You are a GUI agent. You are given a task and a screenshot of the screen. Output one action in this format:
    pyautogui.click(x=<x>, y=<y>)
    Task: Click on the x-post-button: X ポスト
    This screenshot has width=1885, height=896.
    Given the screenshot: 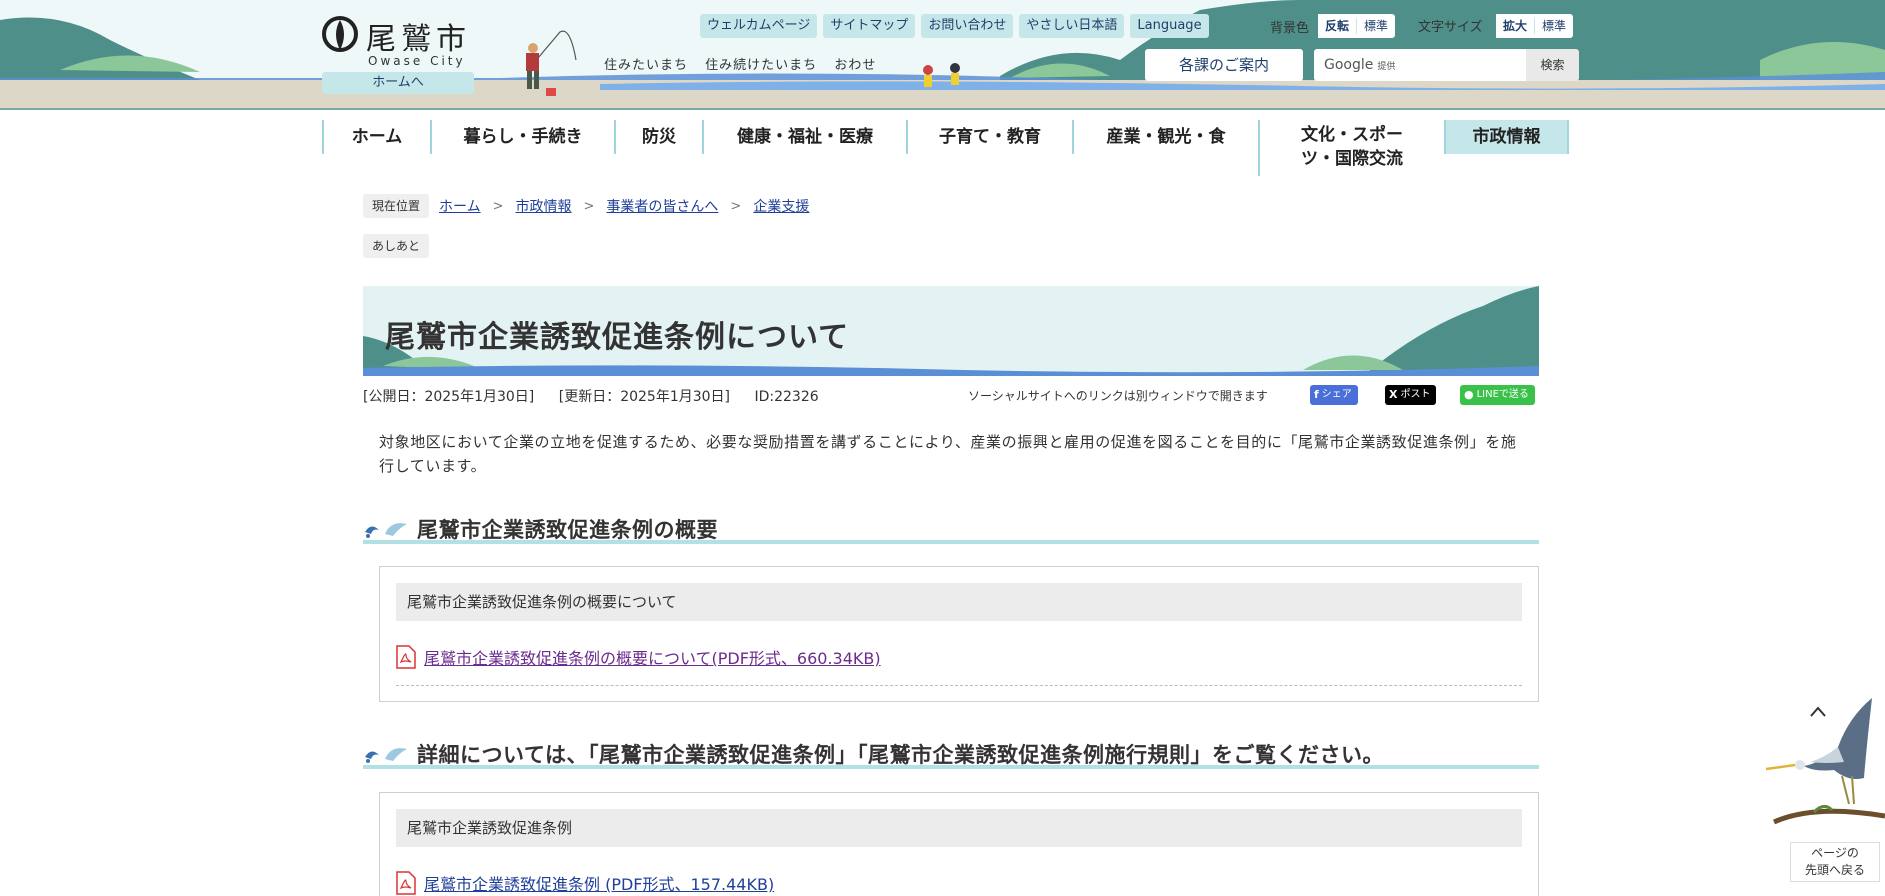 What is the action you would take?
    pyautogui.click(x=1411, y=395)
    